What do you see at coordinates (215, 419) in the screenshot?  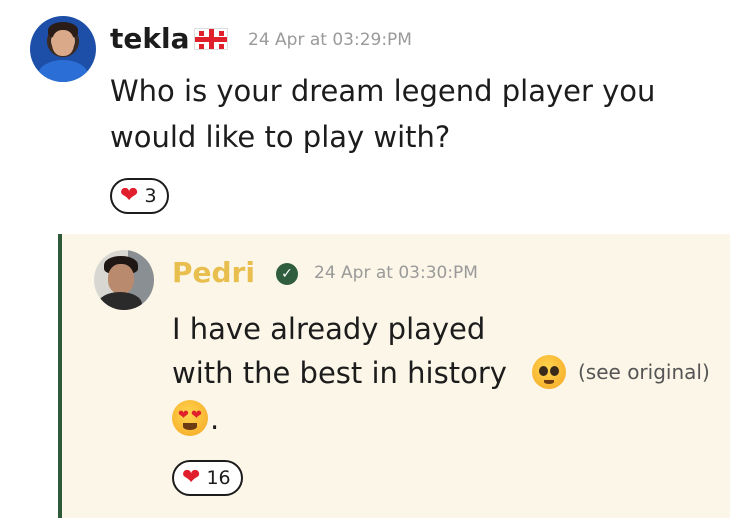 I see `message-text-period: .` at bounding box center [215, 419].